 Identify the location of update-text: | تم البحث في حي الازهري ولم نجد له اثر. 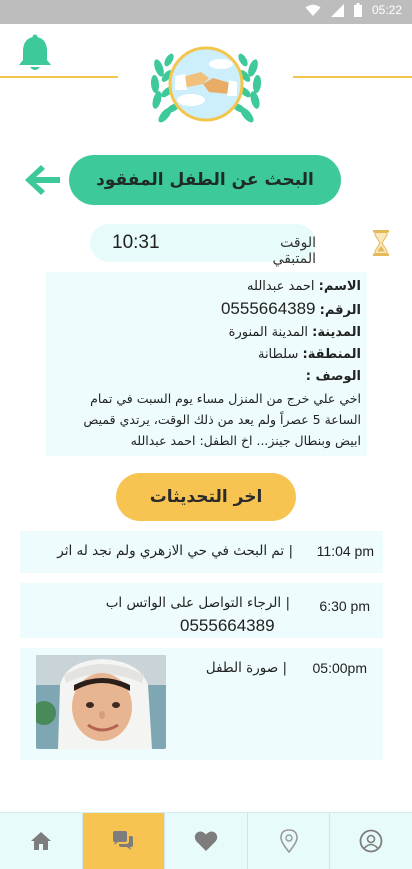
(175, 551).